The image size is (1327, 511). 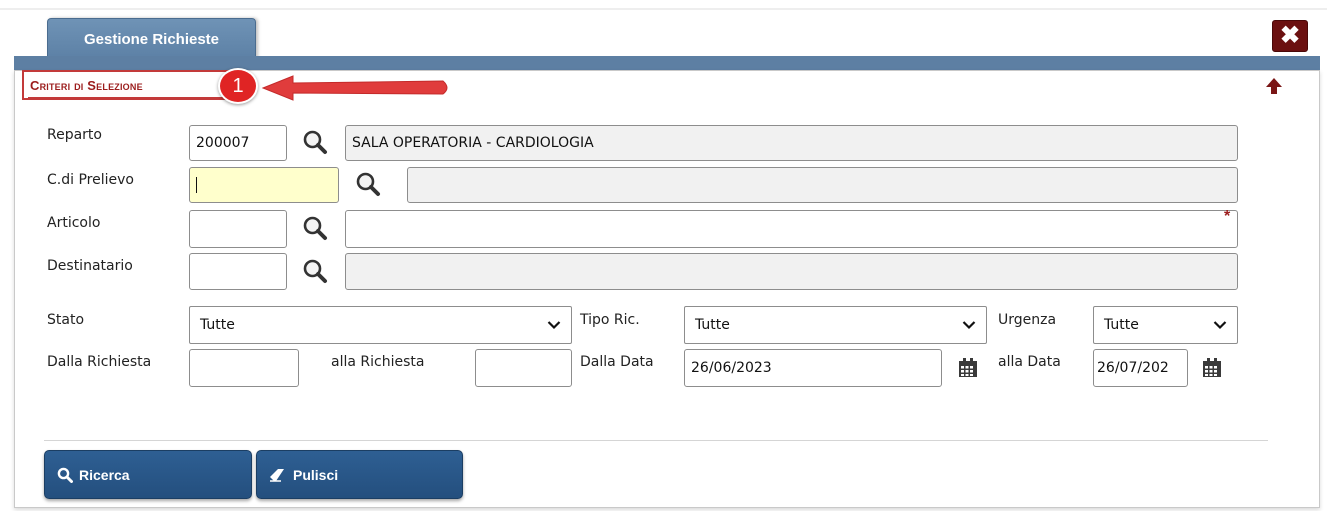 What do you see at coordinates (90, 266) in the screenshot?
I see `destinatario-label: Destinatario` at bounding box center [90, 266].